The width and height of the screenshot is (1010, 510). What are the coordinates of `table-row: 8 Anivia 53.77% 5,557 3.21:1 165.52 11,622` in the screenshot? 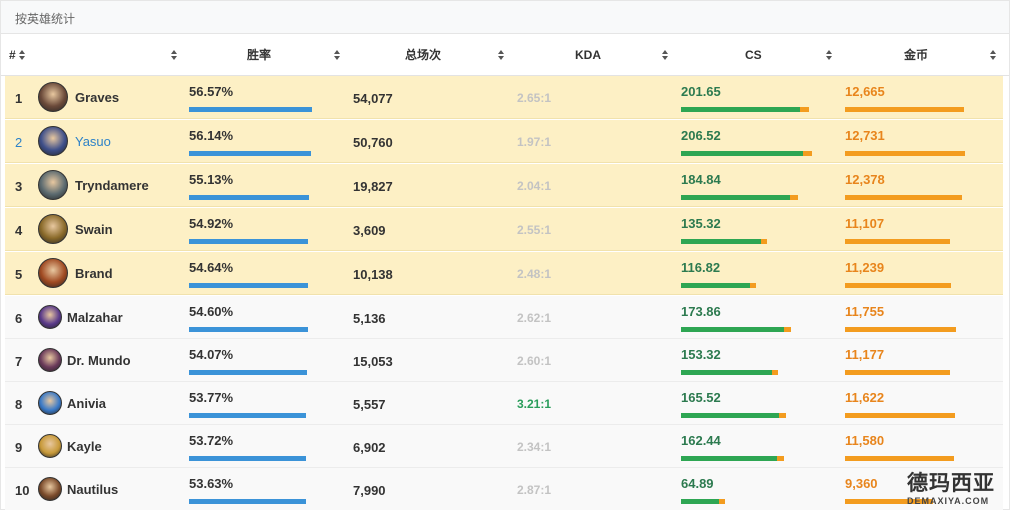 It's located at (504, 403).